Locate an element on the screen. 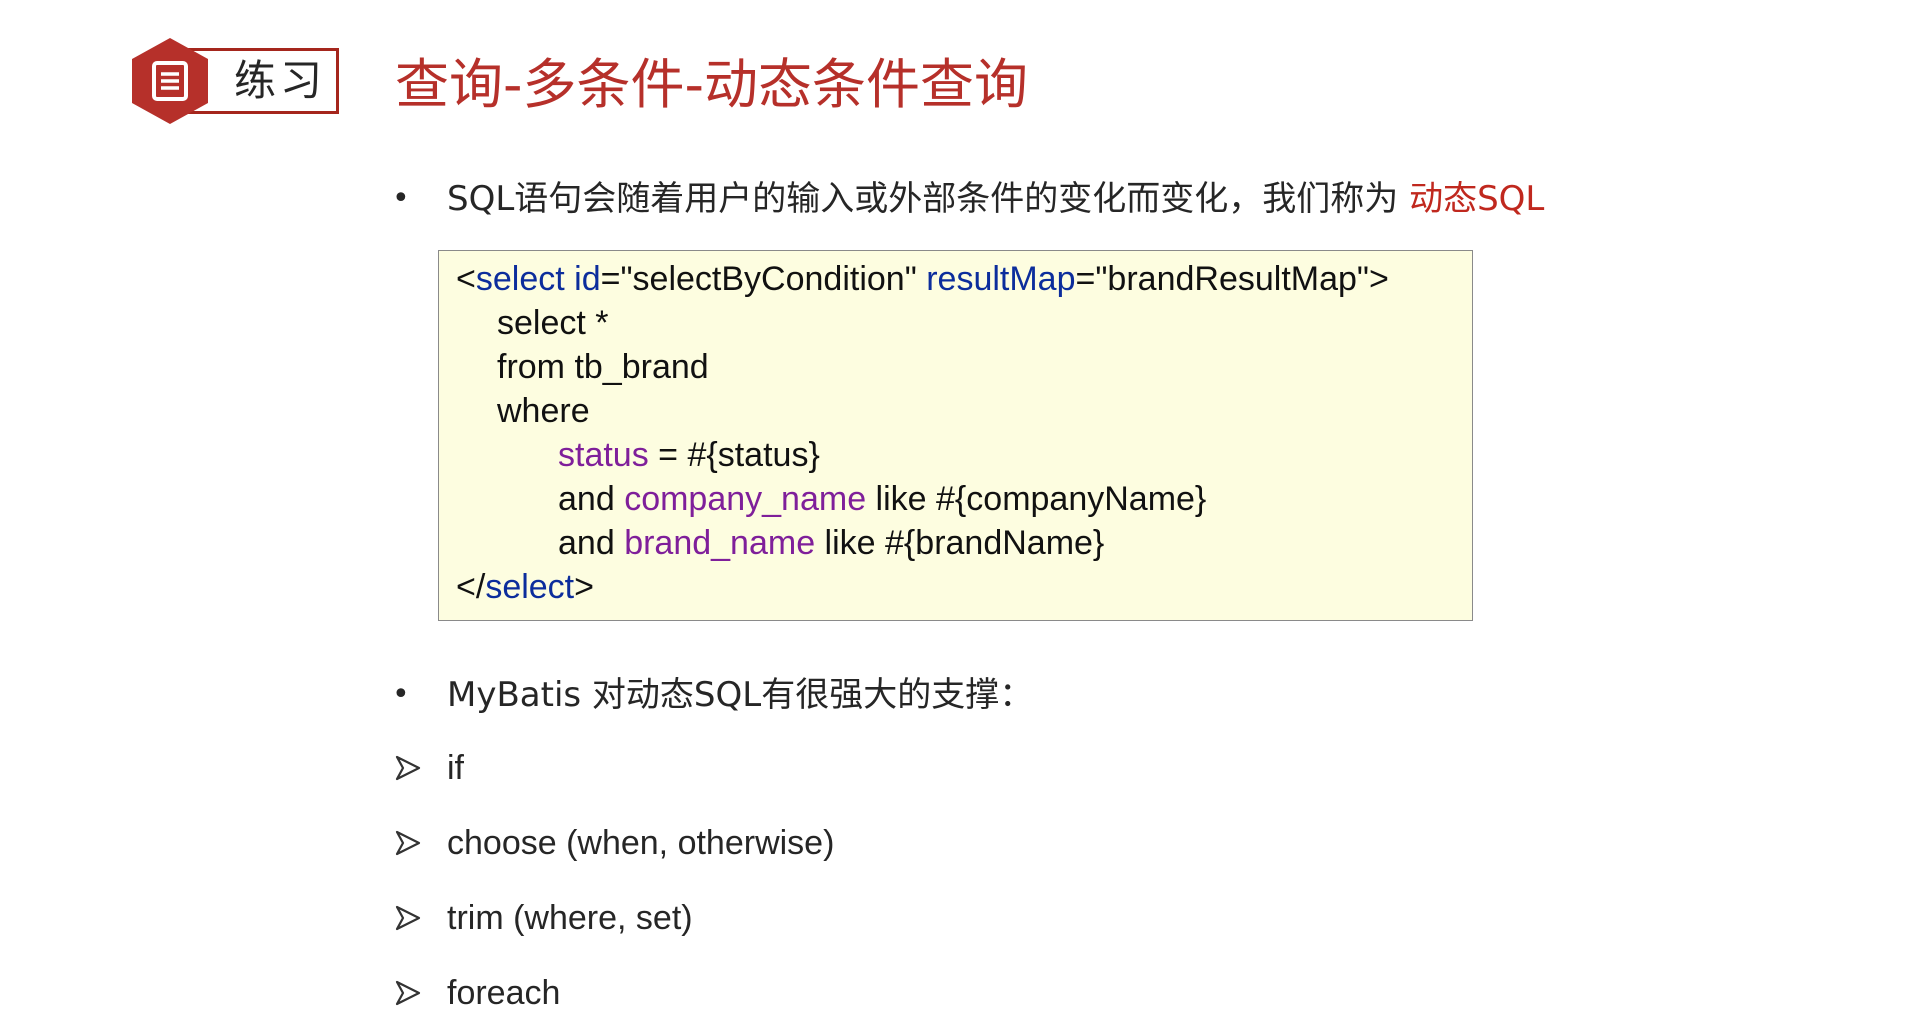 The width and height of the screenshot is (1931, 1033). code-line-5: status = #{status} is located at coordinates (689, 455).